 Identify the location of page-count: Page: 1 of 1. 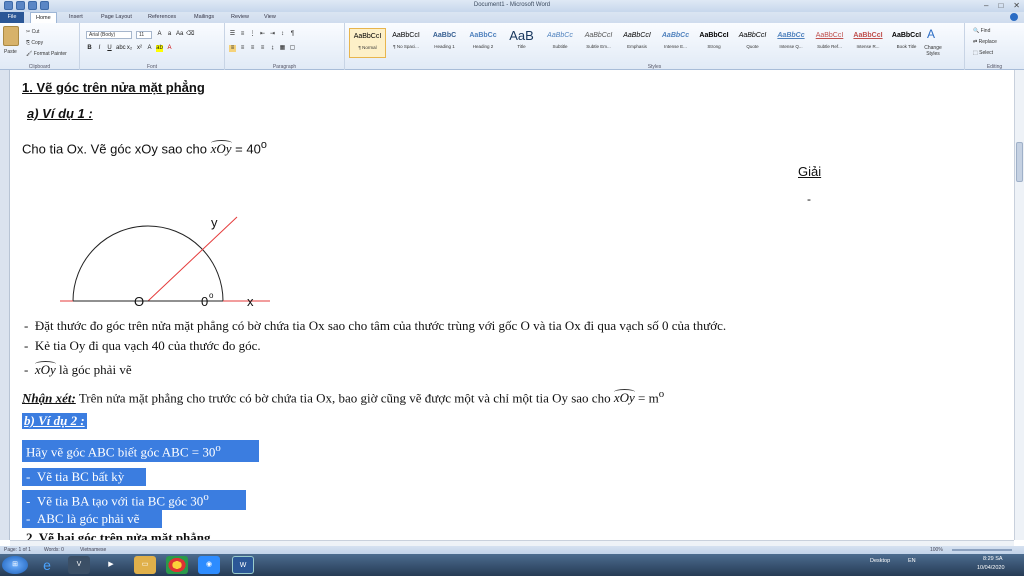
(17, 550).